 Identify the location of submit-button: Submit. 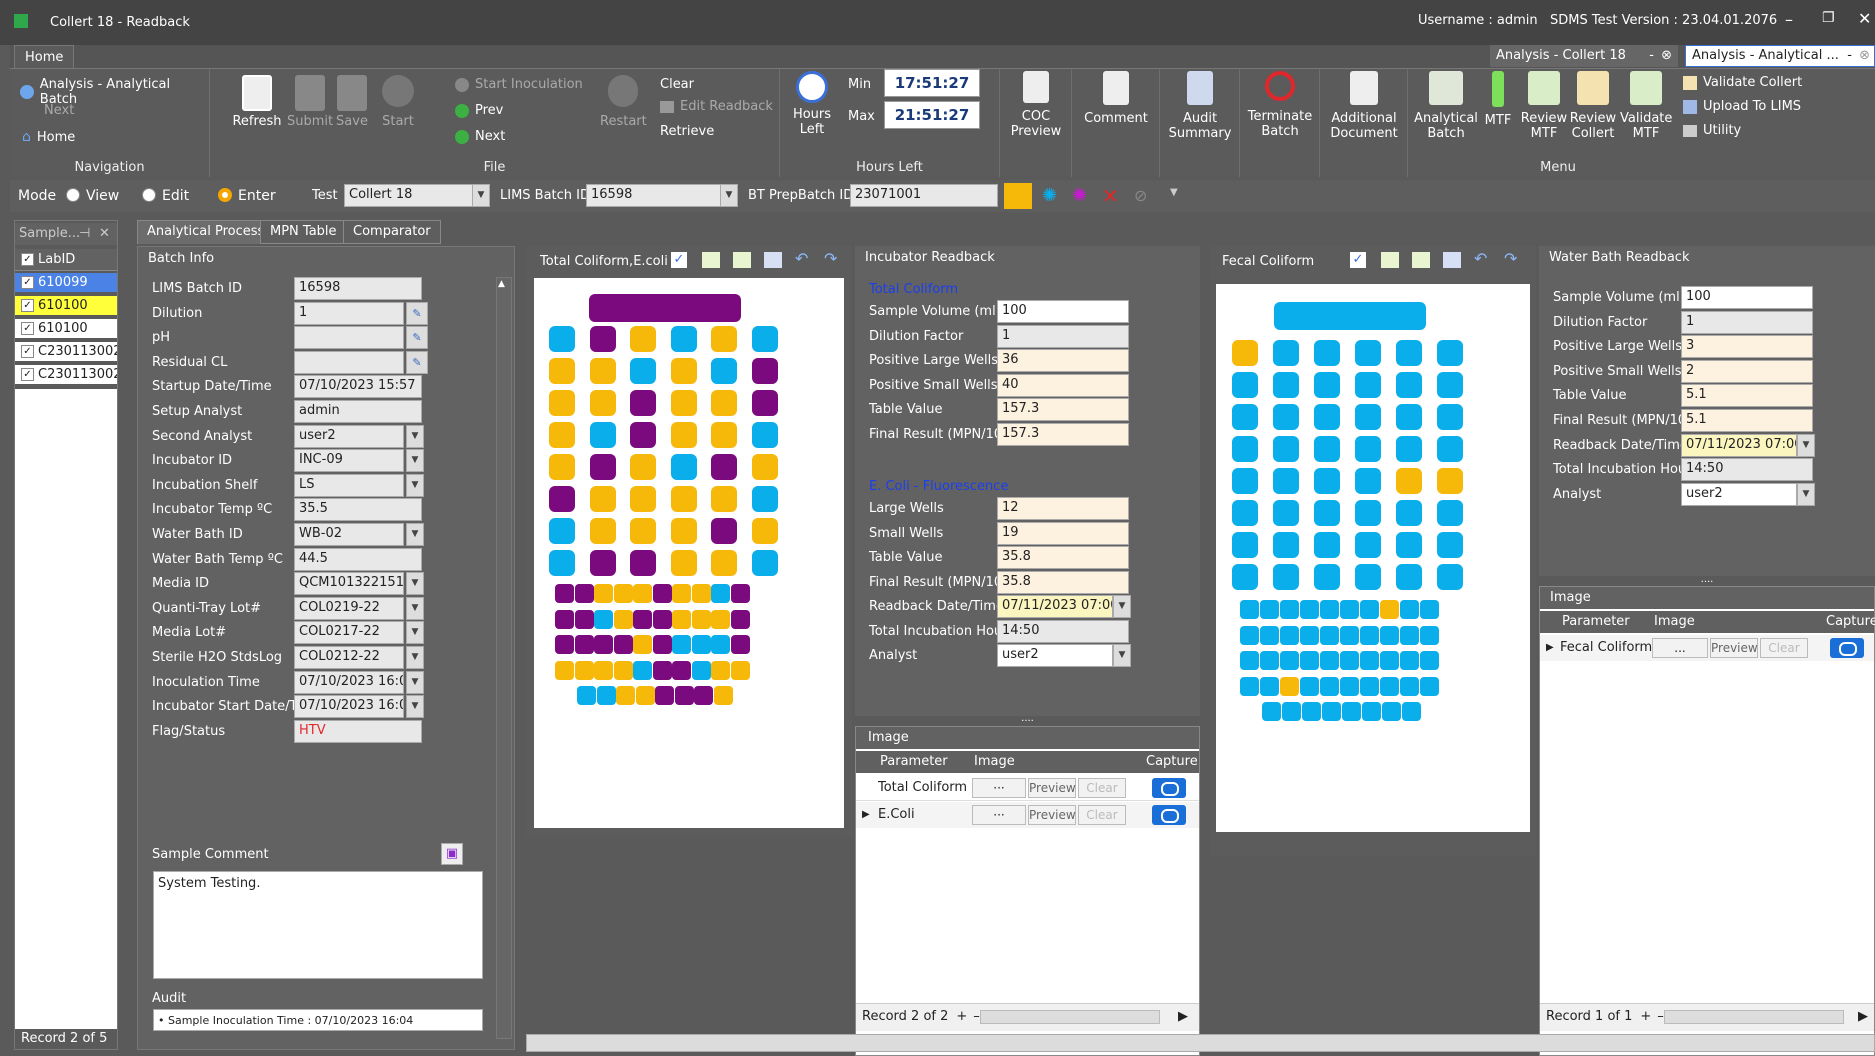
(310, 102).